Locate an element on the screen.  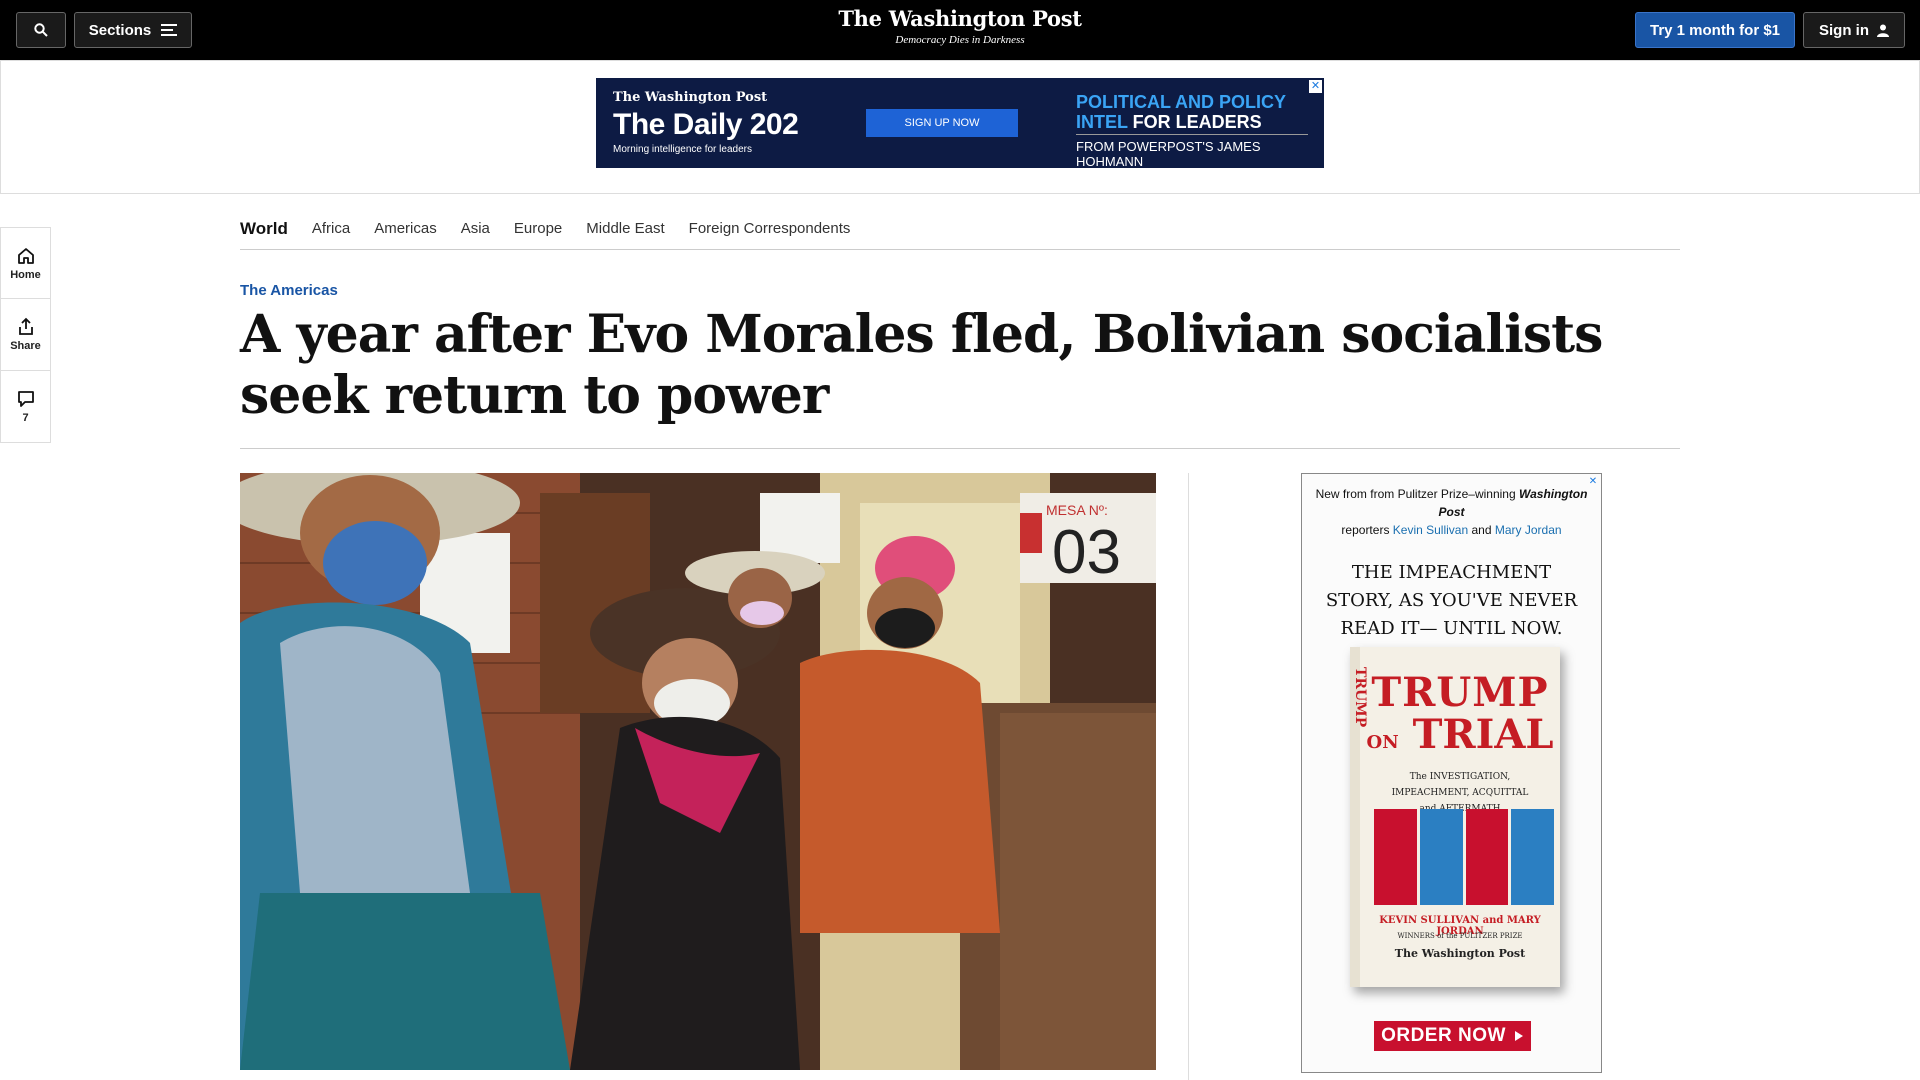
order-now-label: ORDER NOW is located at coordinates (1443, 1035).